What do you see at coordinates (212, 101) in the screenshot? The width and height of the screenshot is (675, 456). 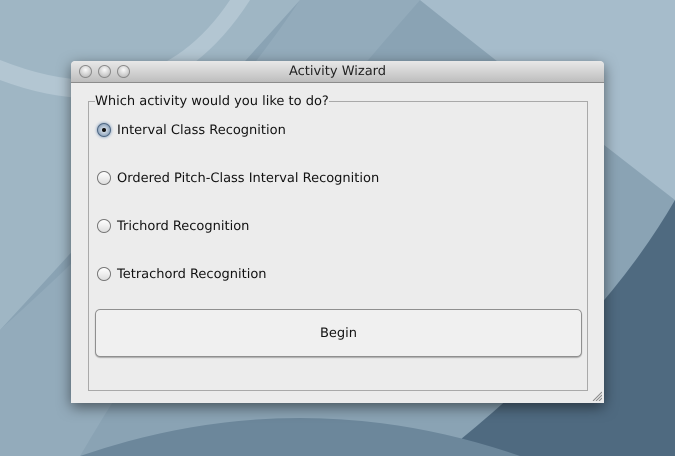 I see `group-label: Which activity would you like to do?` at bounding box center [212, 101].